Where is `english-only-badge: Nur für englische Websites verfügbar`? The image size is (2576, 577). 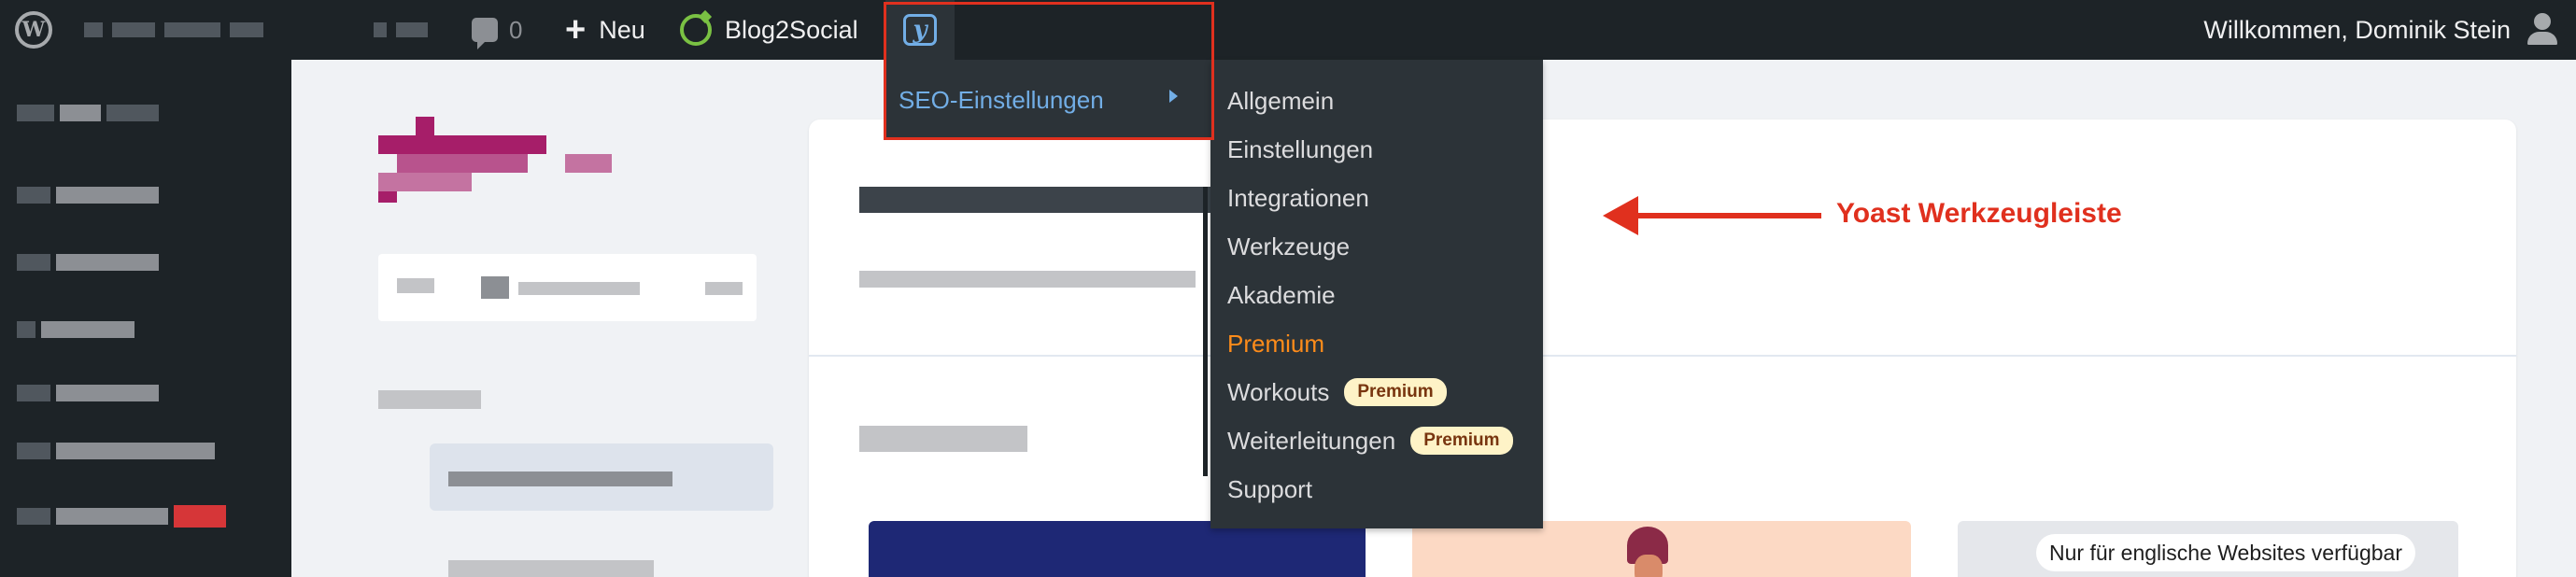 english-only-badge: Nur für englische Websites verfügbar is located at coordinates (2225, 552).